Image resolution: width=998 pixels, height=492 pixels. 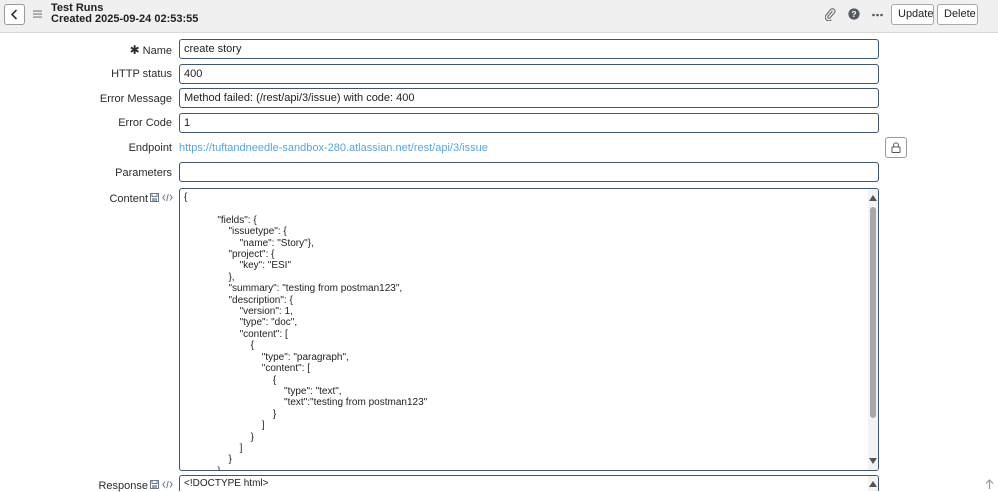 I want to click on name-label-text: Name, so click(x=157, y=51).